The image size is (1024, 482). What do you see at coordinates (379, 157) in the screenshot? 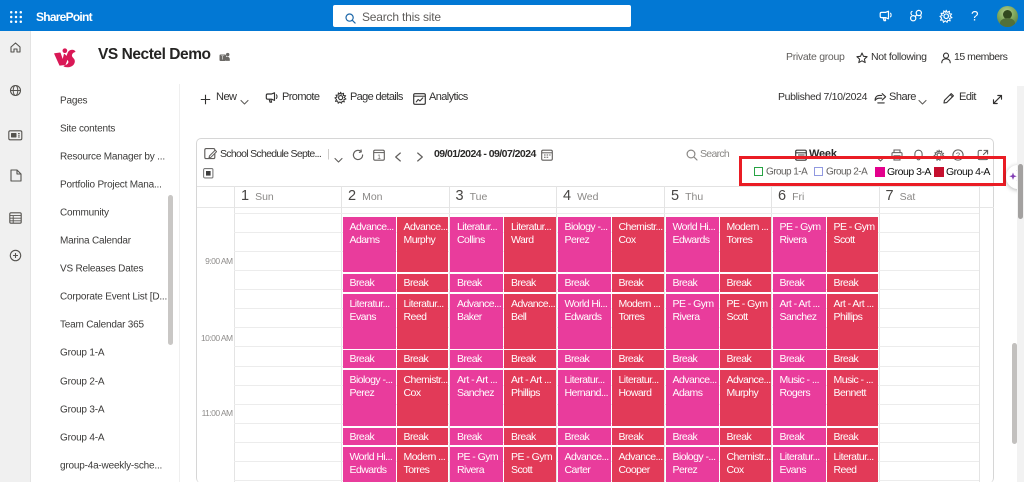
I see `svg-text: 1` at bounding box center [379, 157].